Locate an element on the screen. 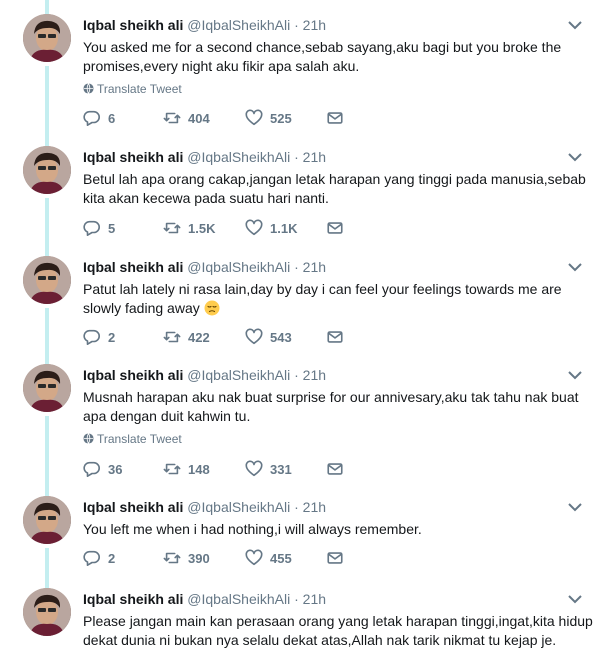 Image resolution: width=611 pixels, height=652 pixels. like-button: 331 is located at coordinates (268, 470).